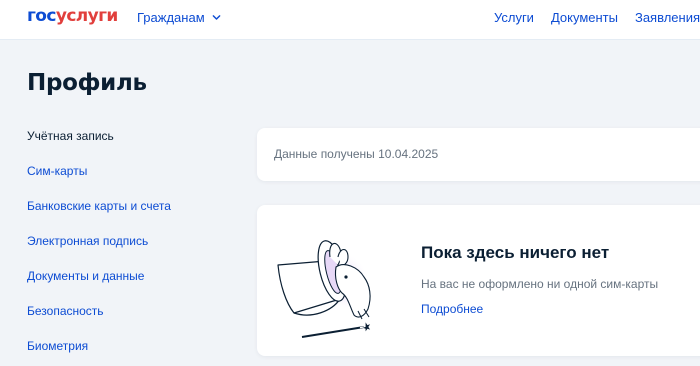 The width and height of the screenshot is (700, 366). I want to click on sidebar-item-documents: Документы и данные, so click(127, 285).